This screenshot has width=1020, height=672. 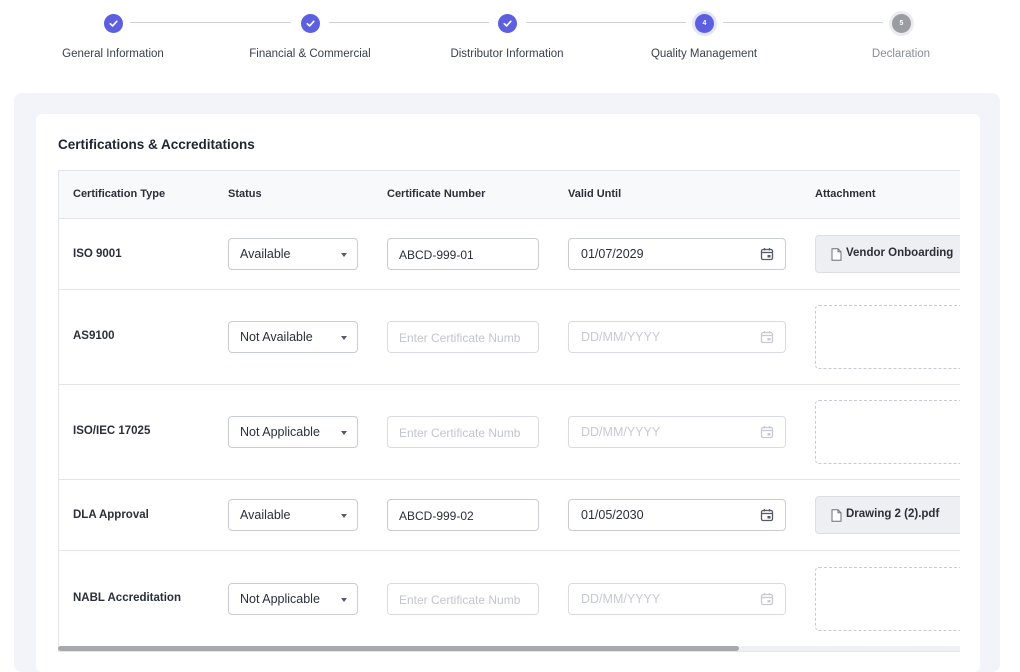 I want to click on header-valid-until: Valid Until, so click(x=595, y=194).